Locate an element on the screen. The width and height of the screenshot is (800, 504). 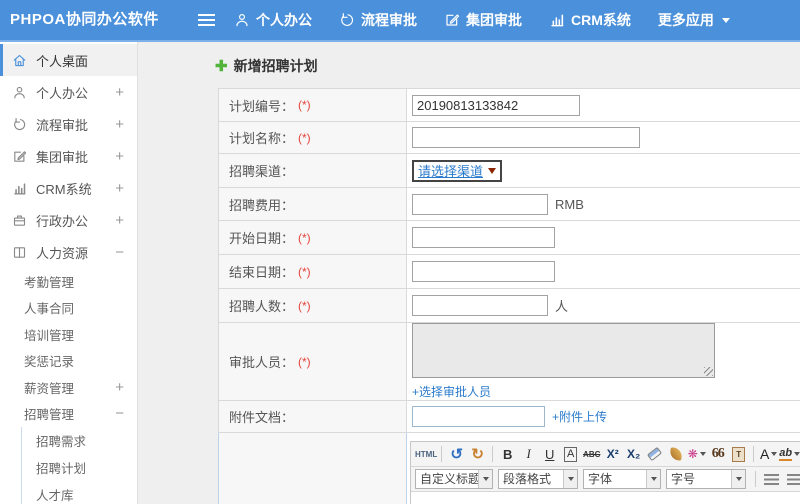
sidebar-item-crm: CRM系统 + is located at coordinates (68, 188).